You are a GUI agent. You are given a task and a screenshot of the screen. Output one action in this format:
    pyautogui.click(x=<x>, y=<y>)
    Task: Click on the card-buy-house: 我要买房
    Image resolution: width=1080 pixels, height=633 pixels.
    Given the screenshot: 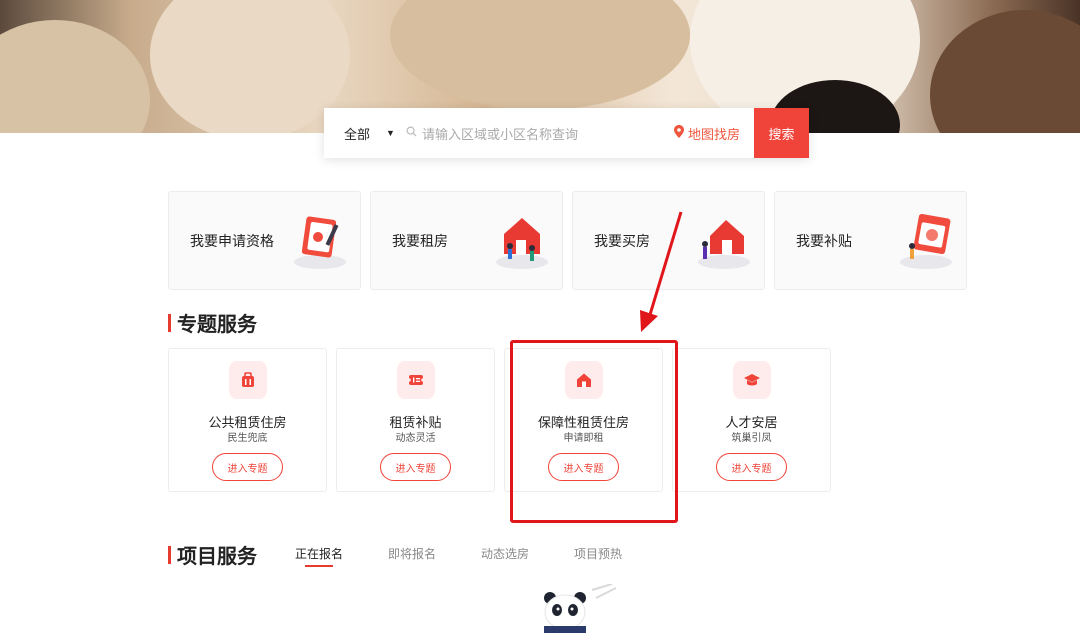 What is the action you would take?
    pyautogui.click(x=668, y=240)
    